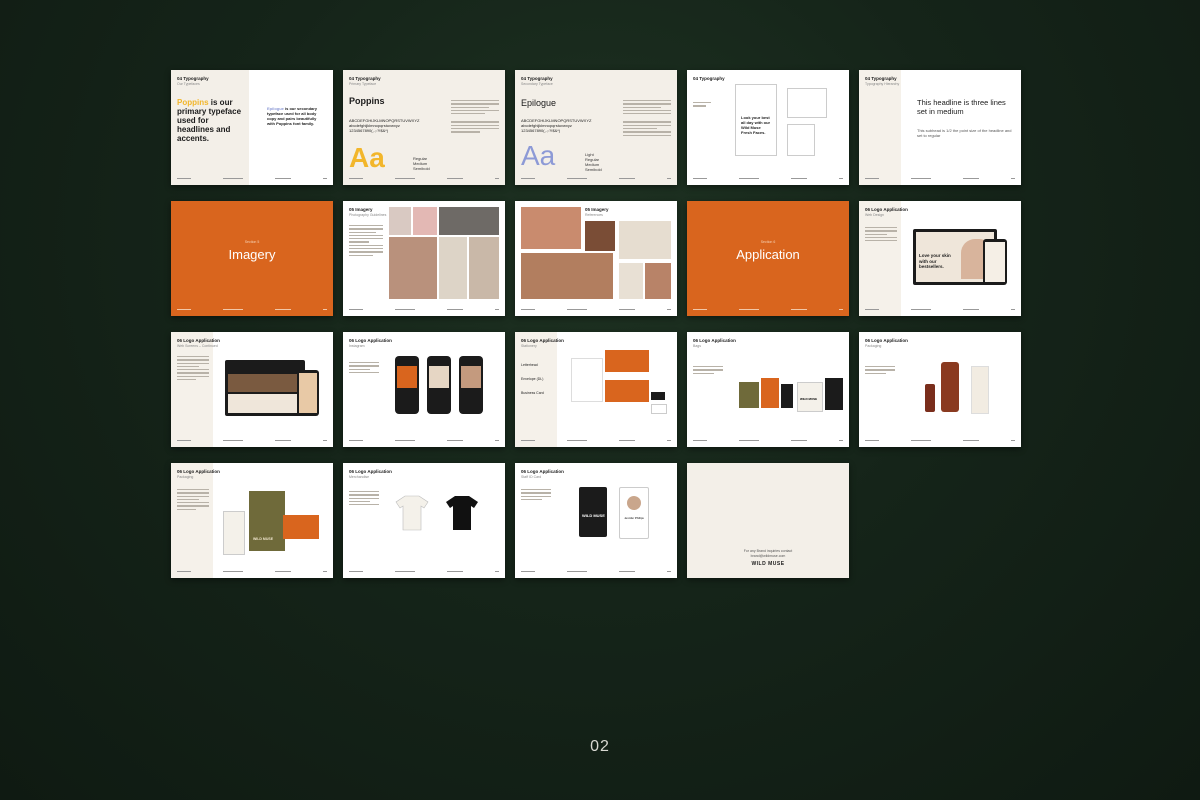 The image size is (1200, 800). Describe the element at coordinates (400, 221) in the screenshot. I see `photo` at that location.